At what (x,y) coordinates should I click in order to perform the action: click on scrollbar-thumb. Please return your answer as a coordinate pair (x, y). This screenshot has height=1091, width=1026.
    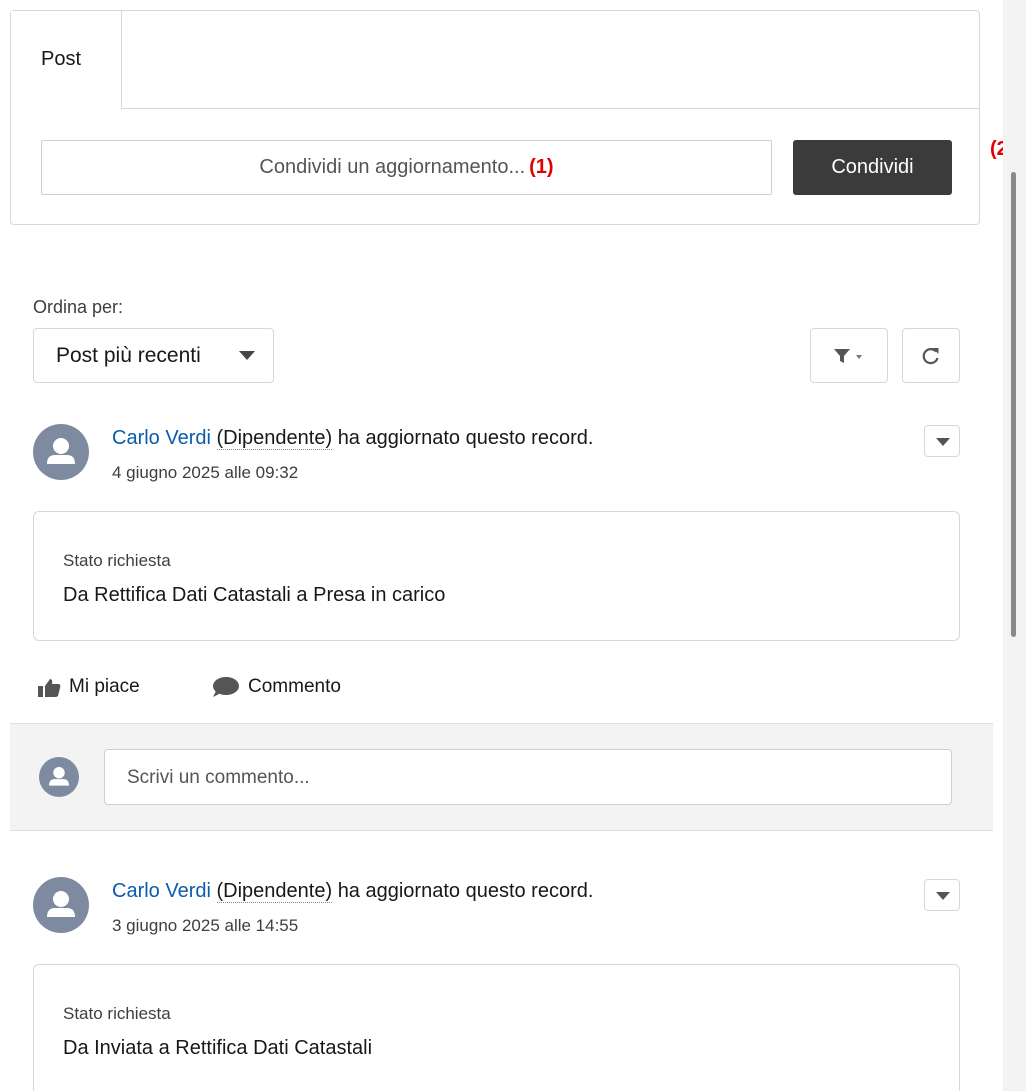
    Looking at the image, I should click on (1013, 404).